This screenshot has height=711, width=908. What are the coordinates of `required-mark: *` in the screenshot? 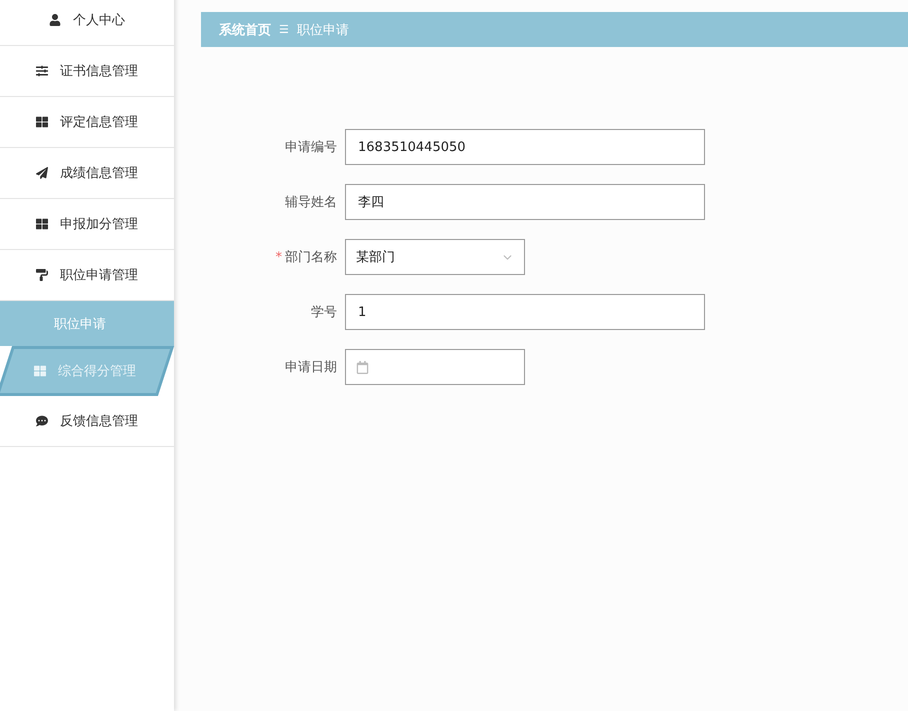 It's located at (279, 257).